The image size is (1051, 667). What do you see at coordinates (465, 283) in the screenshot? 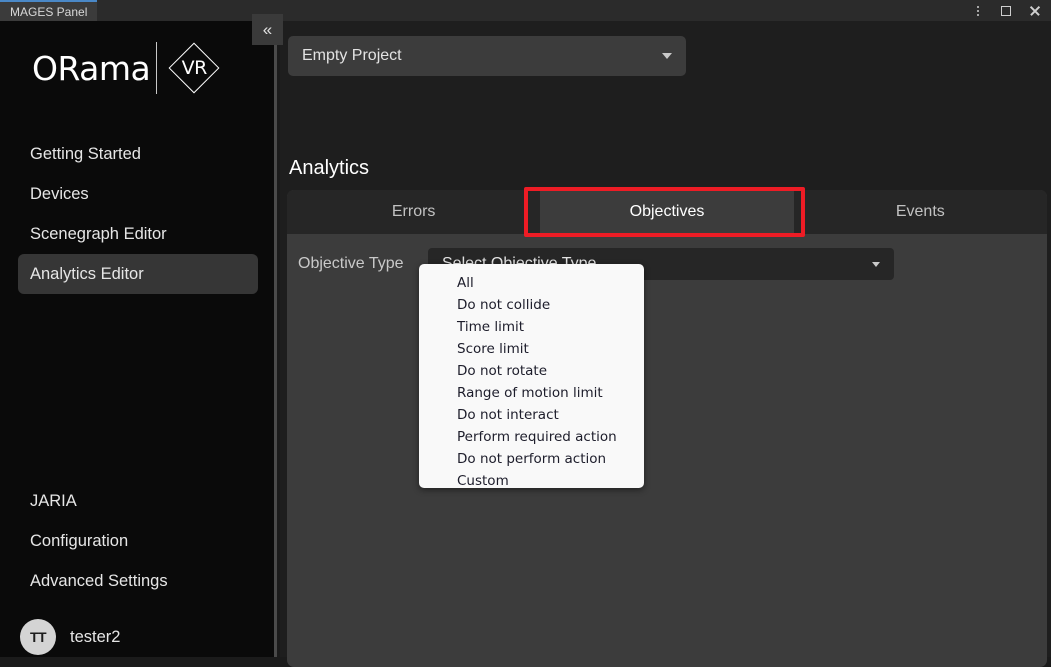
I see `dropdown-option-label: All` at bounding box center [465, 283].